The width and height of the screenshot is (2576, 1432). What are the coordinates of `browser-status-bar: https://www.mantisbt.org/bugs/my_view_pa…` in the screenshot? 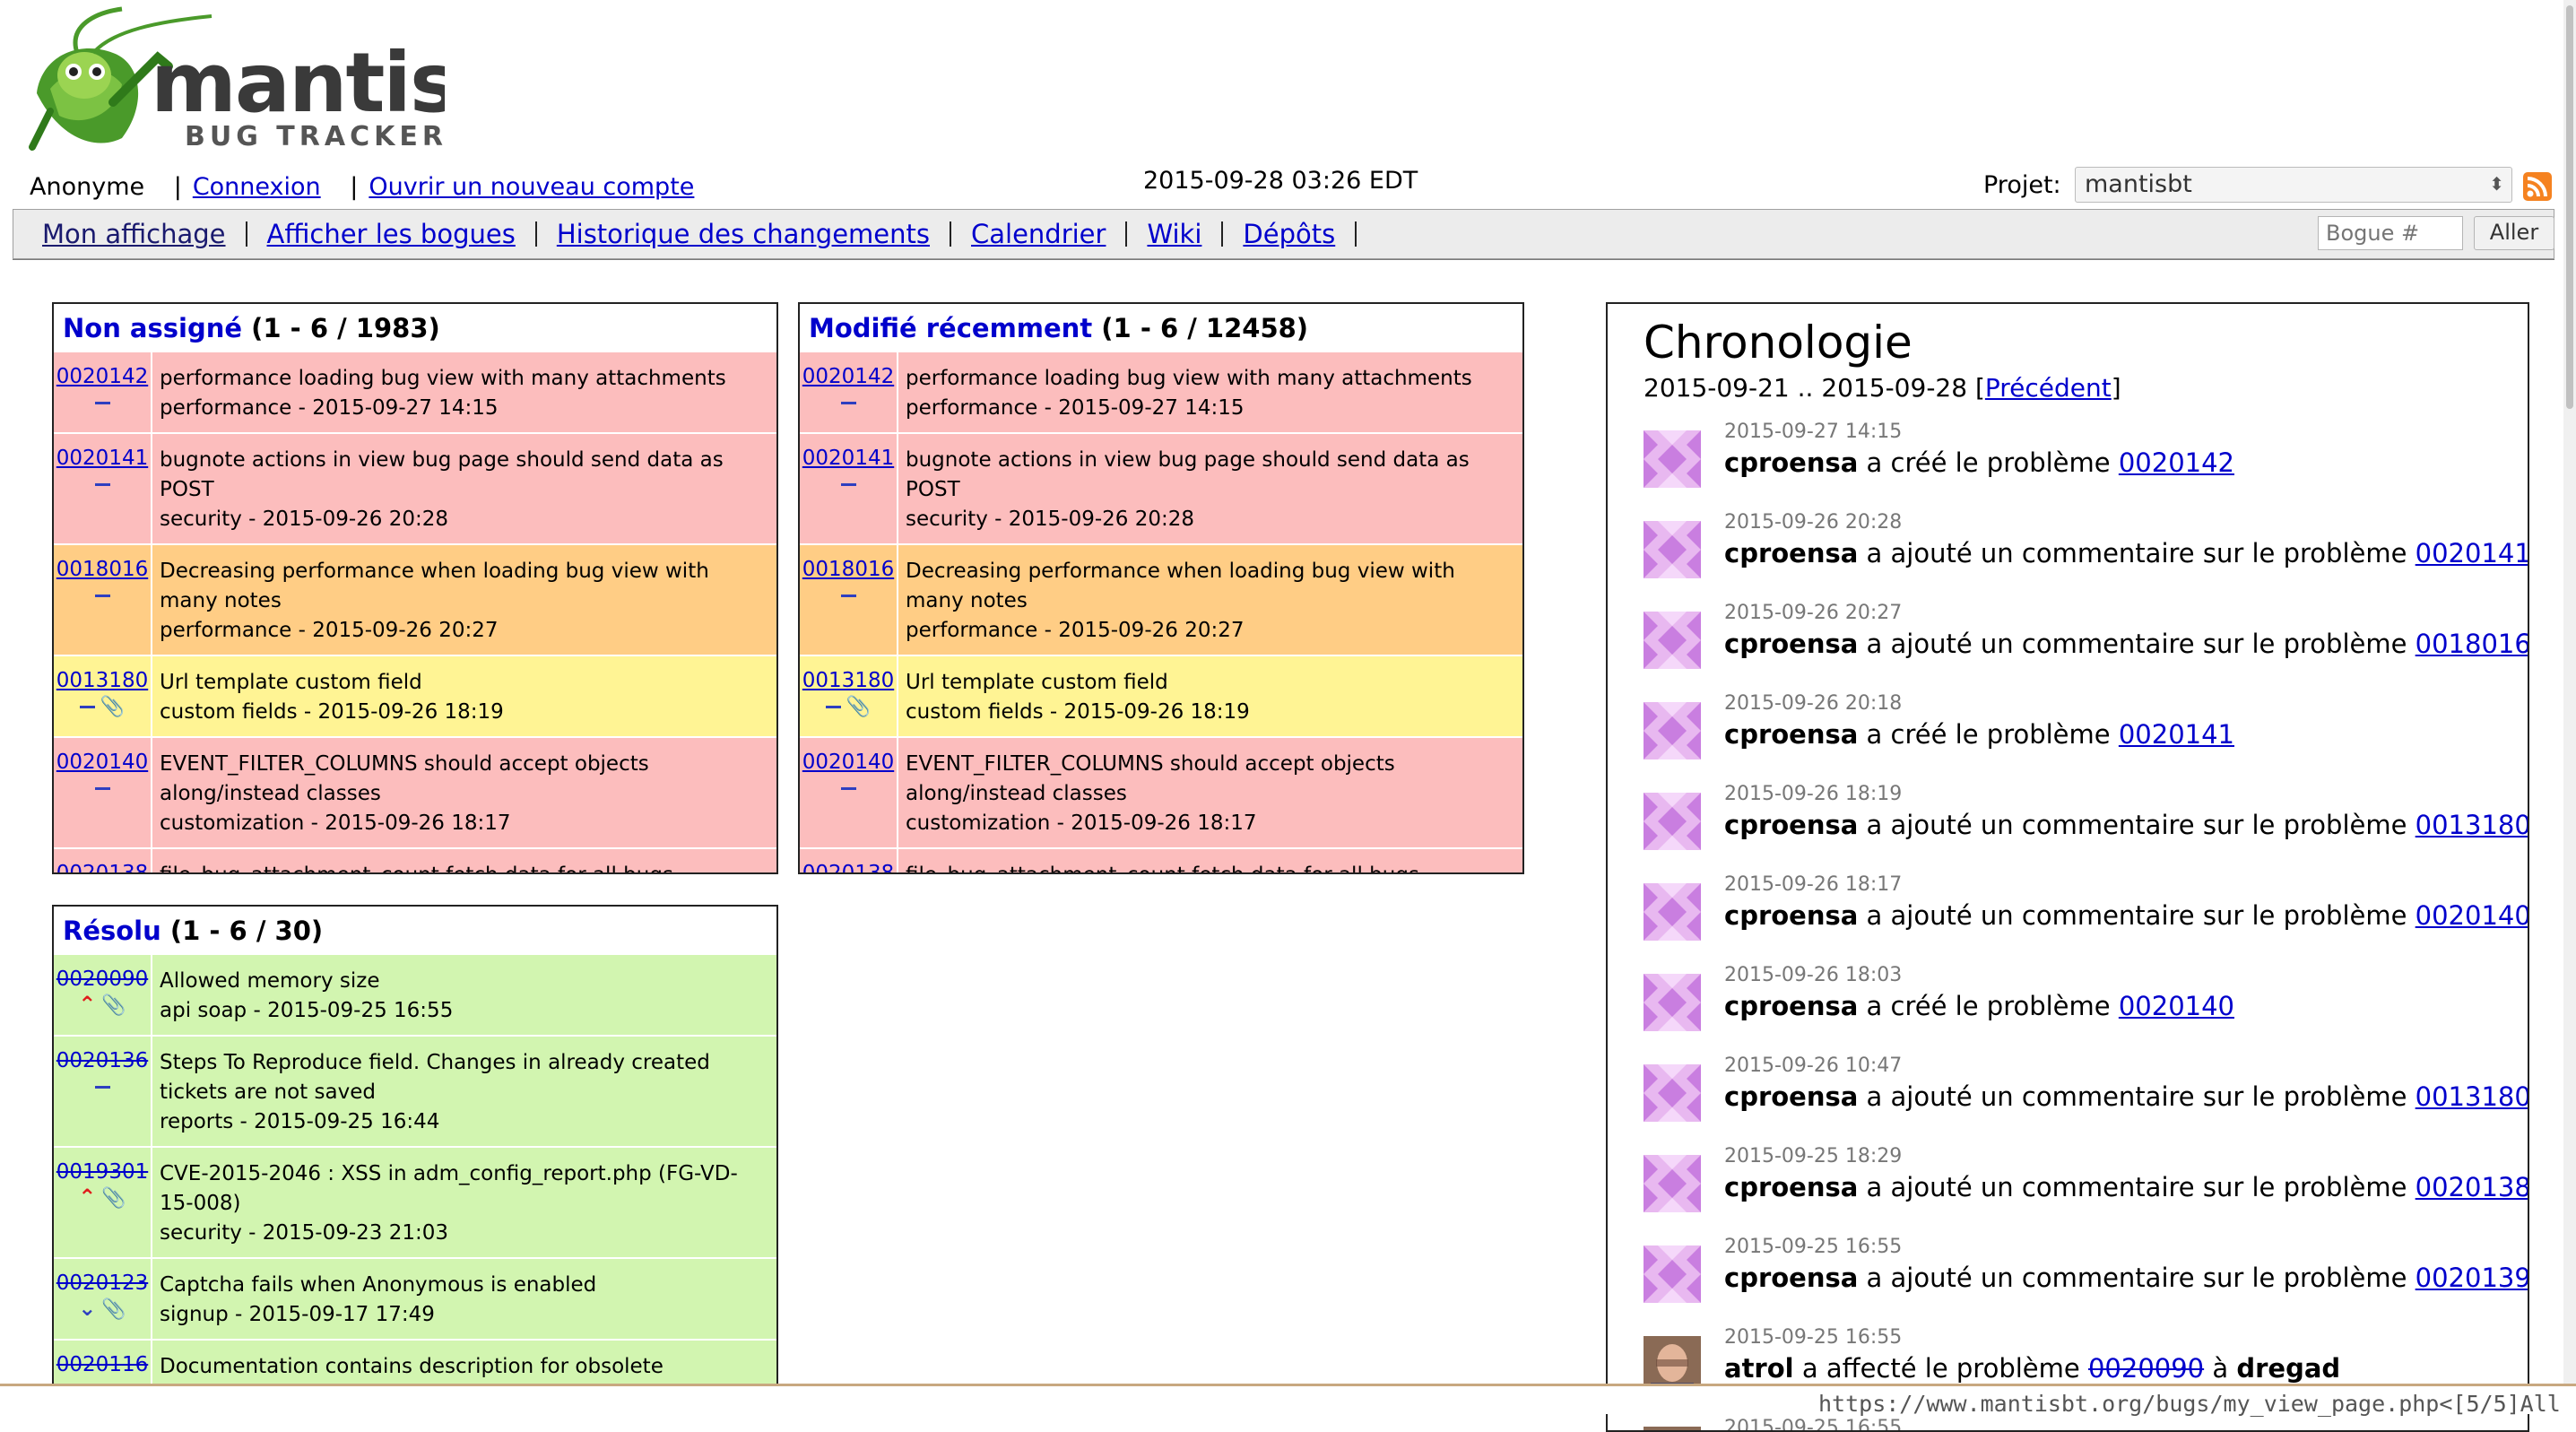 It's located at (1288, 1400).